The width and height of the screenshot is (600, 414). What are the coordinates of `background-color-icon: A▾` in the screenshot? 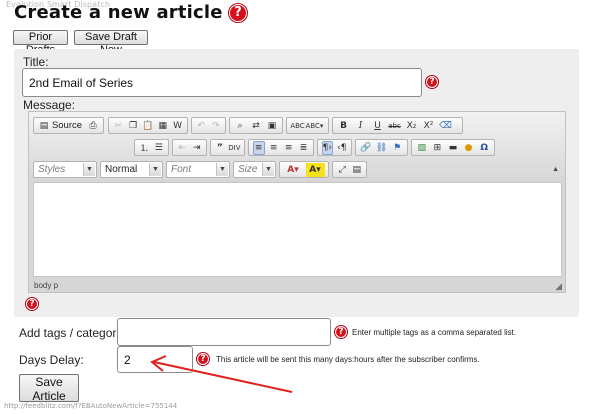 It's located at (315, 169).